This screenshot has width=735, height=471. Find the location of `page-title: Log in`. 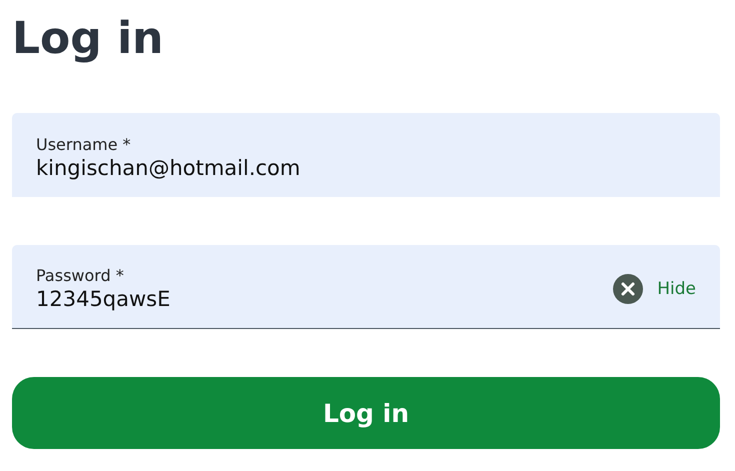

page-title: Log in is located at coordinates (88, 39).